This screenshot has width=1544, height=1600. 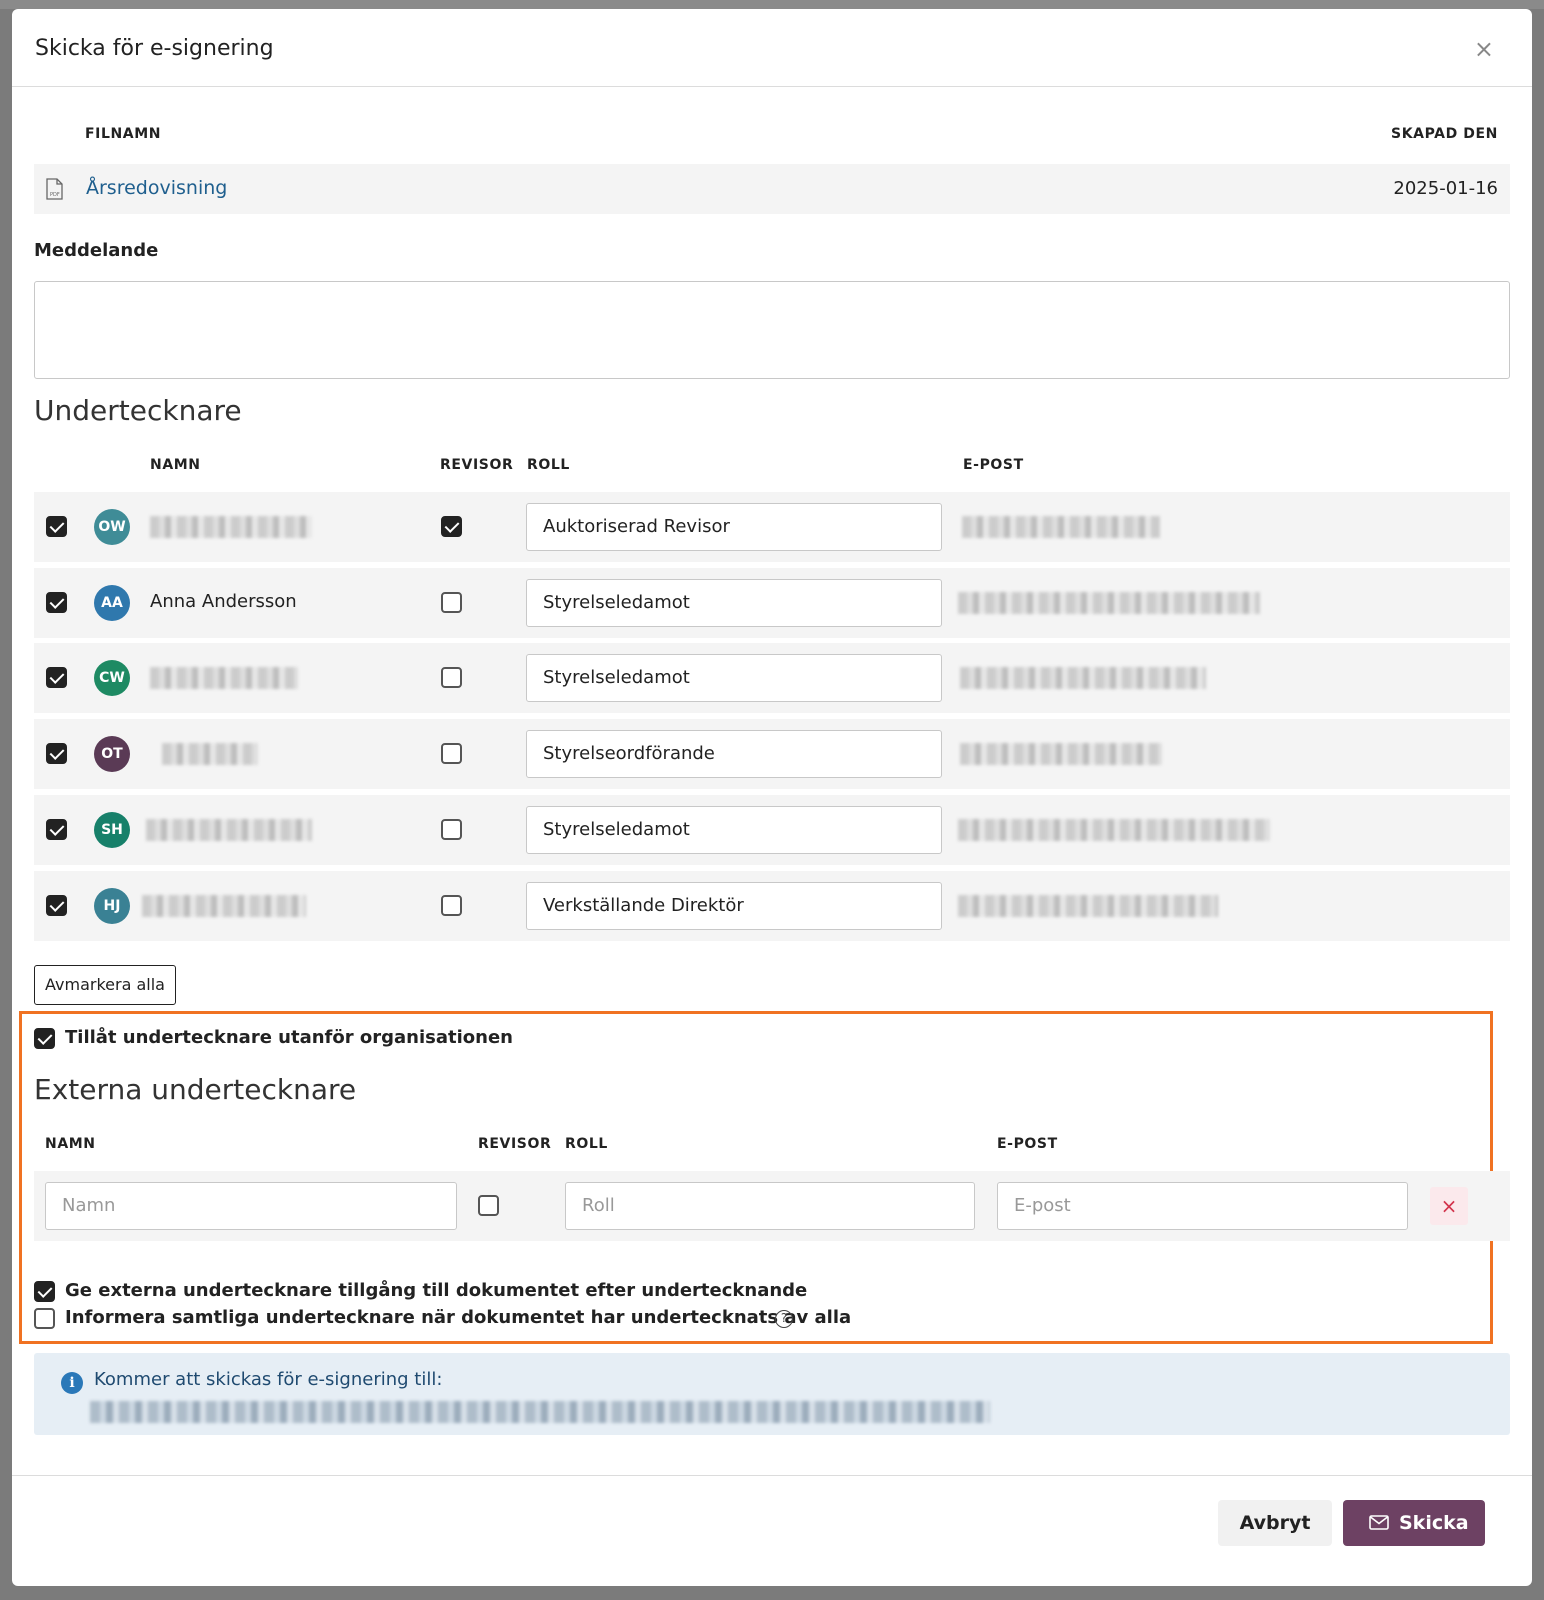 What do you see at coordinates (540, 1412) in the screenshot?
I see `redacted-recipients` at bounding box center [540, 1412].